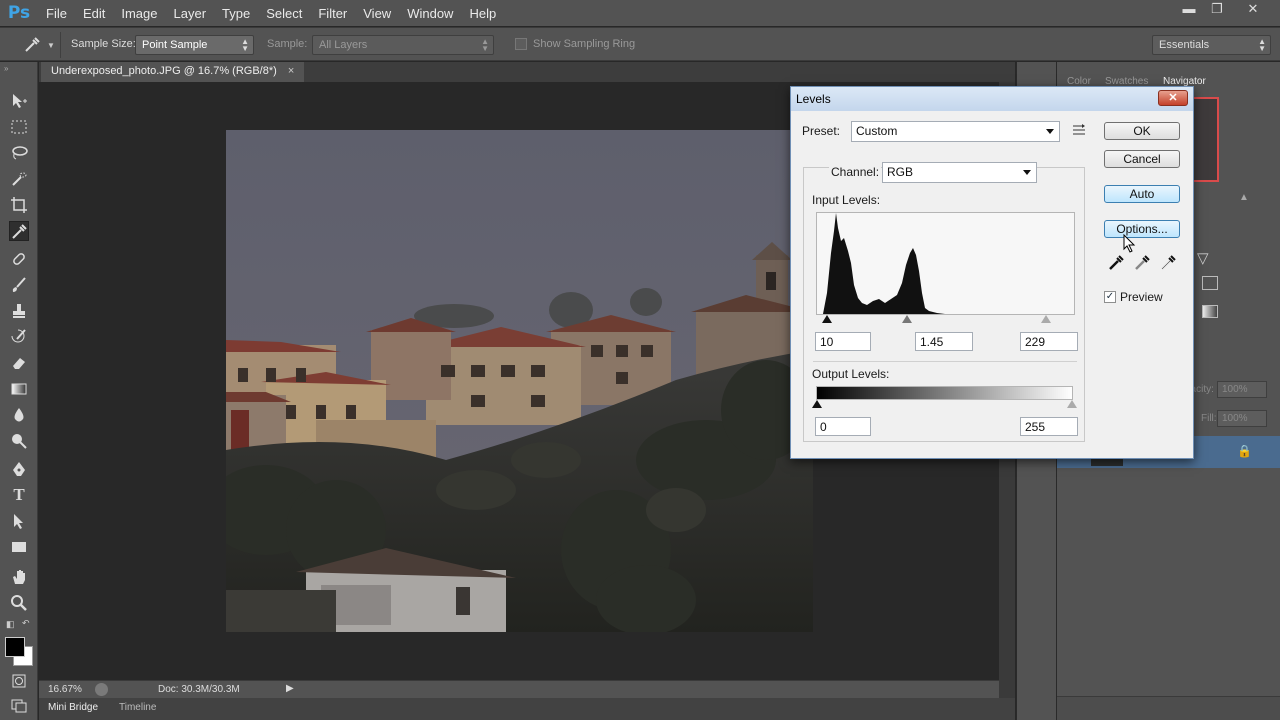 Image resolution: width=1280 pixels, height=720 pixels. What do you see at coordinates (377, 13) in the screenshot?
I see `menu-view: View` at bounding box center [377, 13].